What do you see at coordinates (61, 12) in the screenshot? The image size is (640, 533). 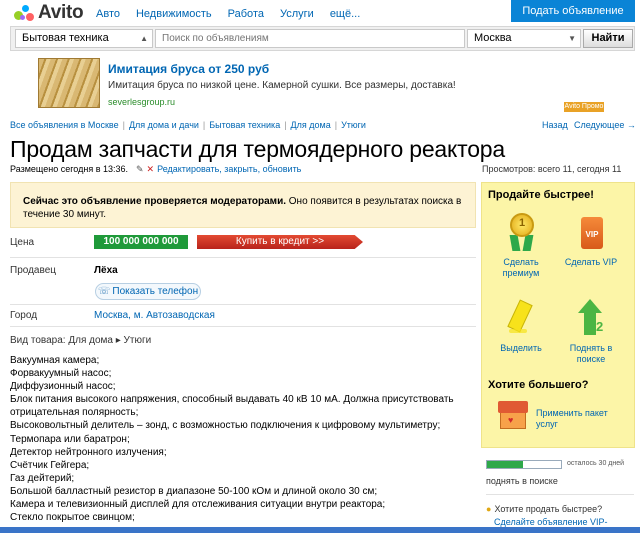 I see `logo-text: Avito` at bounding box center [61, 12].